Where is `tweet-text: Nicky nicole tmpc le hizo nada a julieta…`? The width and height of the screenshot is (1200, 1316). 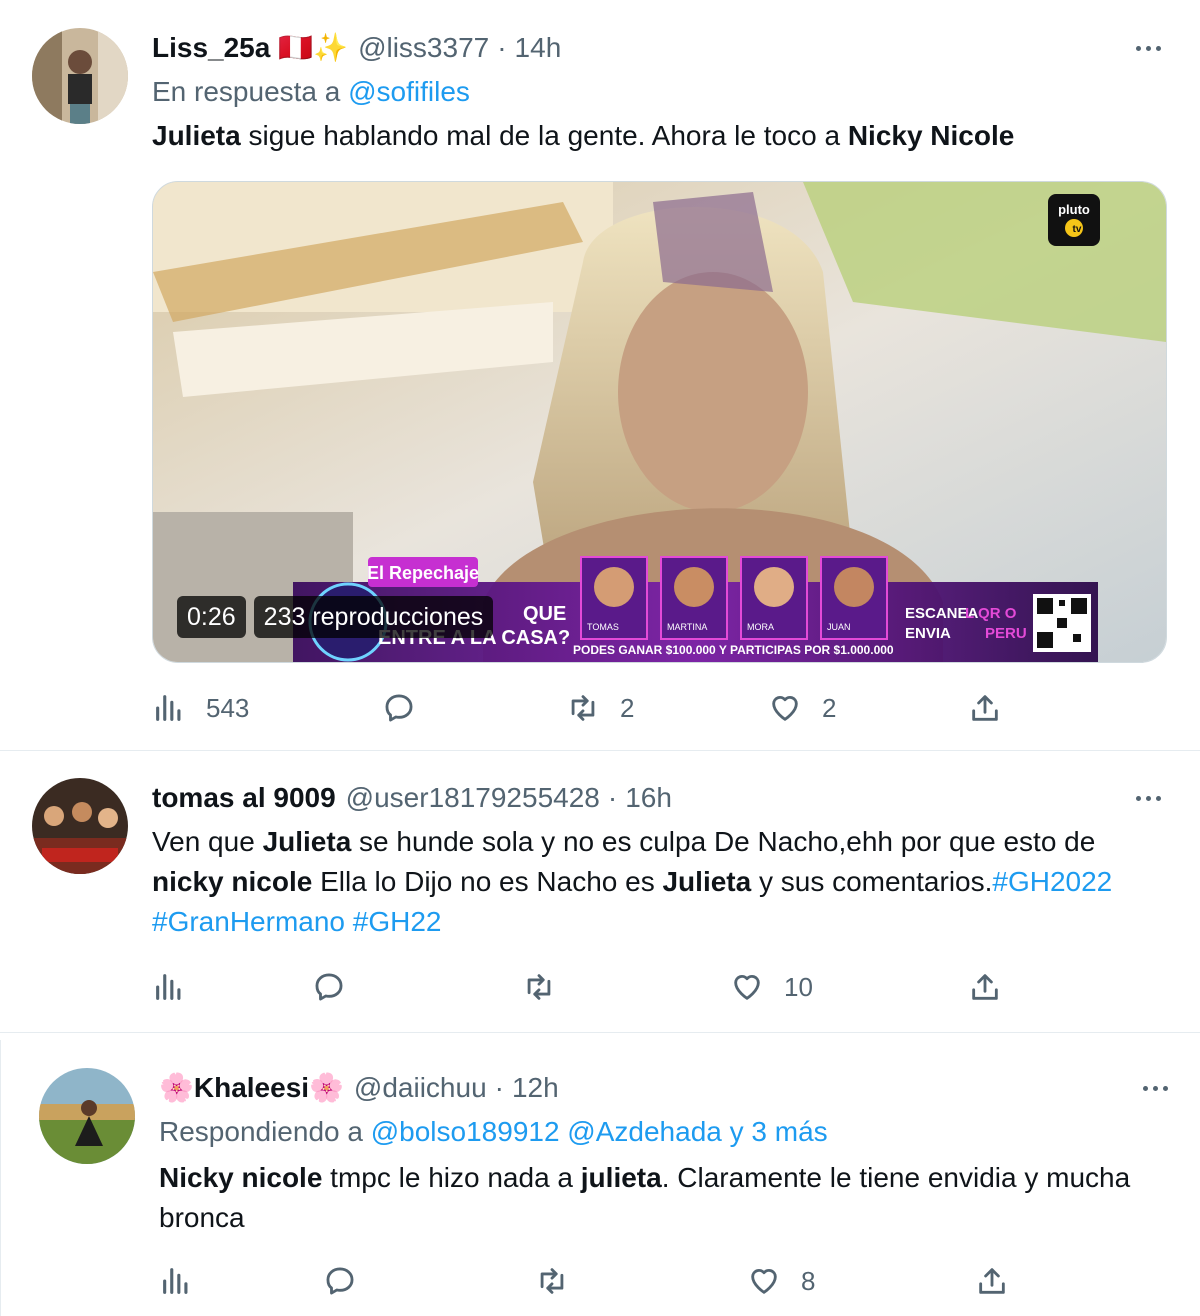
tweet-text: Nicky nicole tmpc le hizo nada a julieta… is located at coordinates (649, 1198).